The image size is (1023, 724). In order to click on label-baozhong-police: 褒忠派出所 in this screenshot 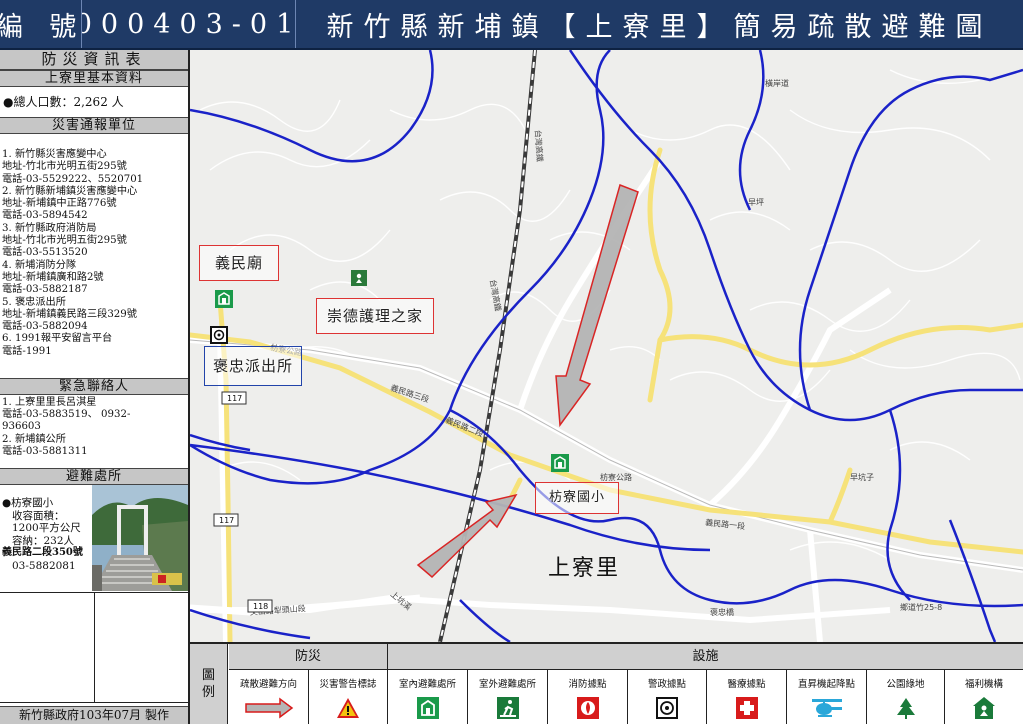, I will do `click(253, 366)`.